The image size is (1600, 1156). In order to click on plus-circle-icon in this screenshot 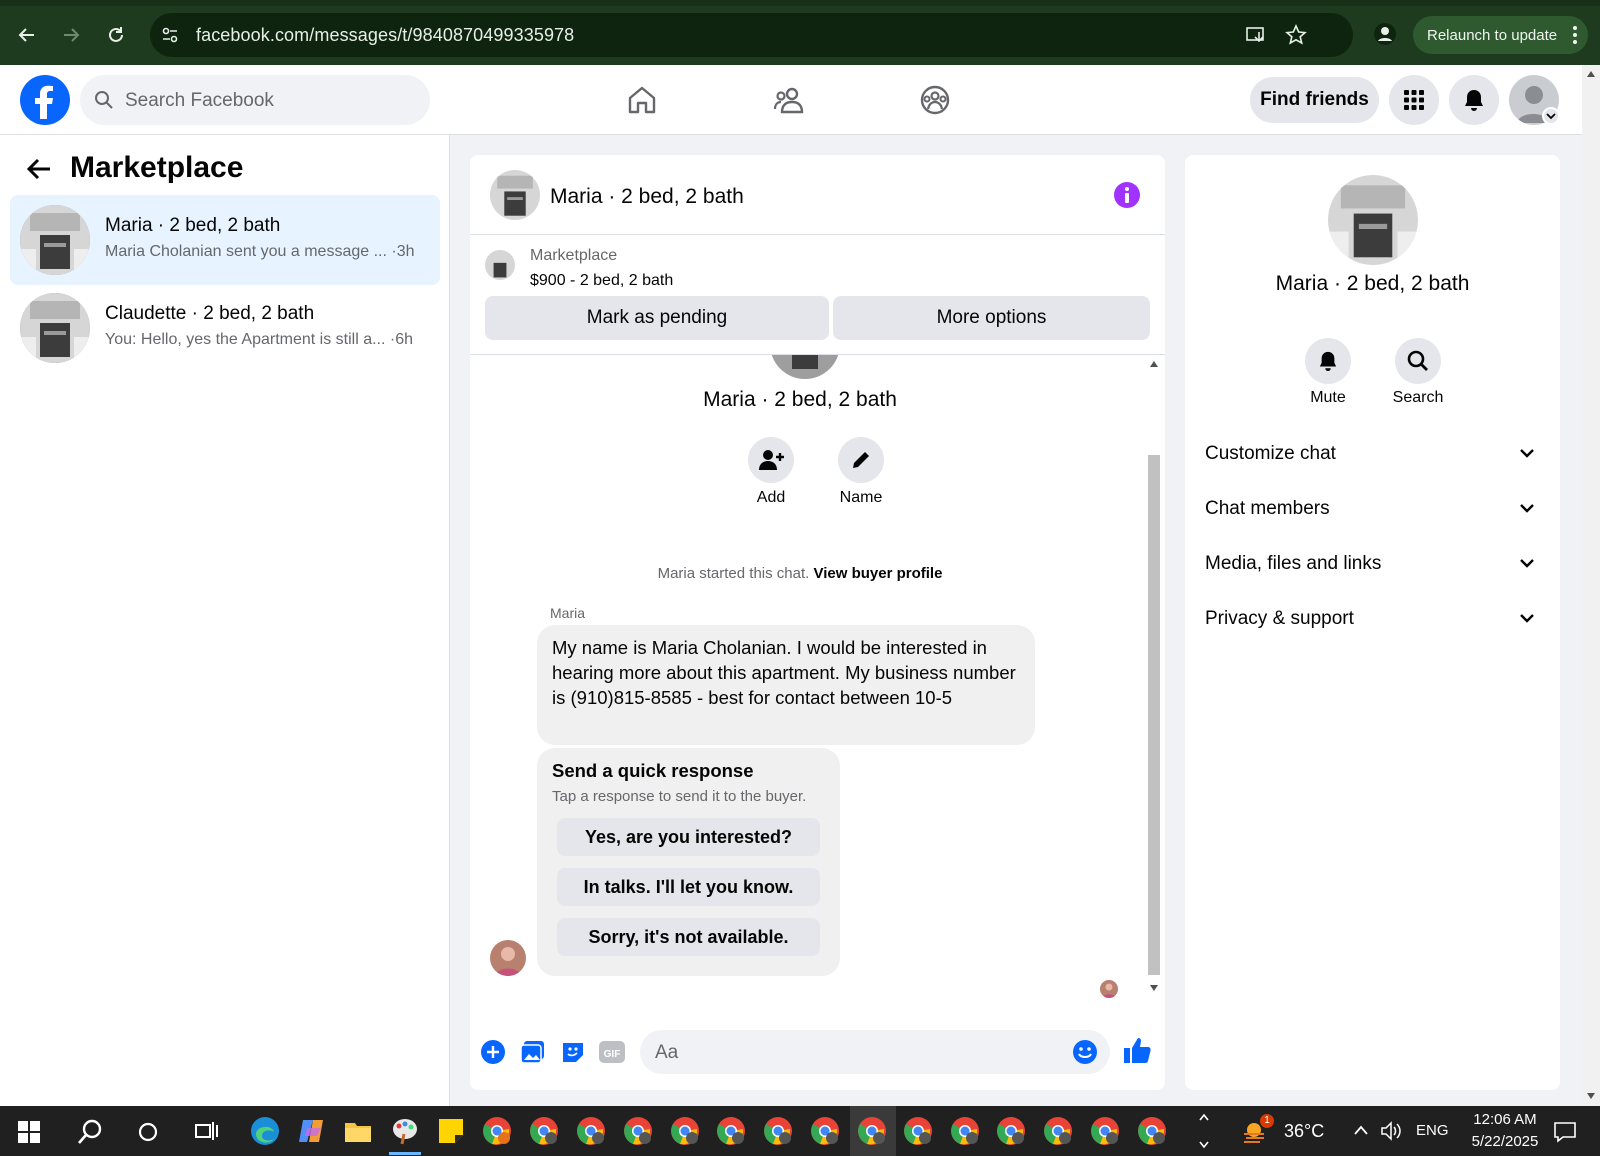, I will do `click(493, 1052)`.